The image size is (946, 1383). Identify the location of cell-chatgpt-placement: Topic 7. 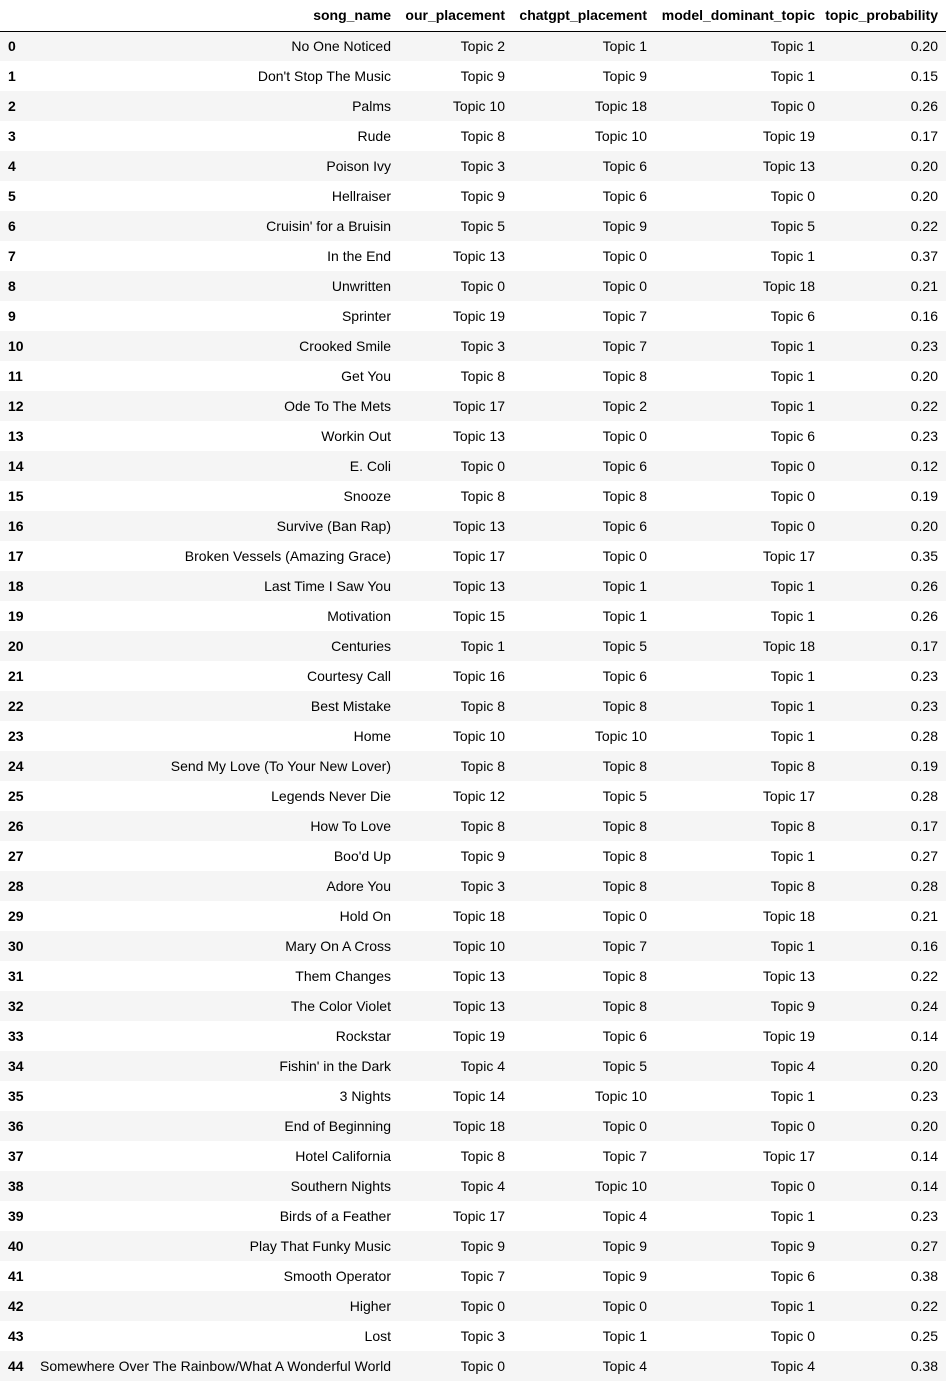
(624, 946).